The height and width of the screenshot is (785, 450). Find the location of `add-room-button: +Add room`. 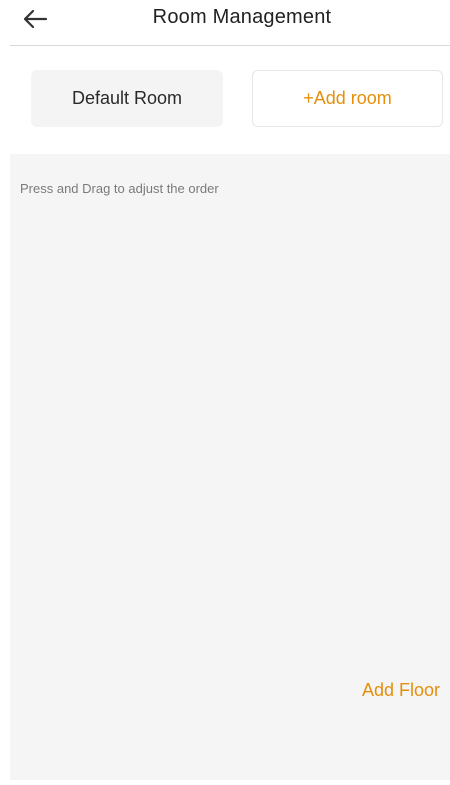

add-room-button: +Add room is located at coordinates (347, 98).